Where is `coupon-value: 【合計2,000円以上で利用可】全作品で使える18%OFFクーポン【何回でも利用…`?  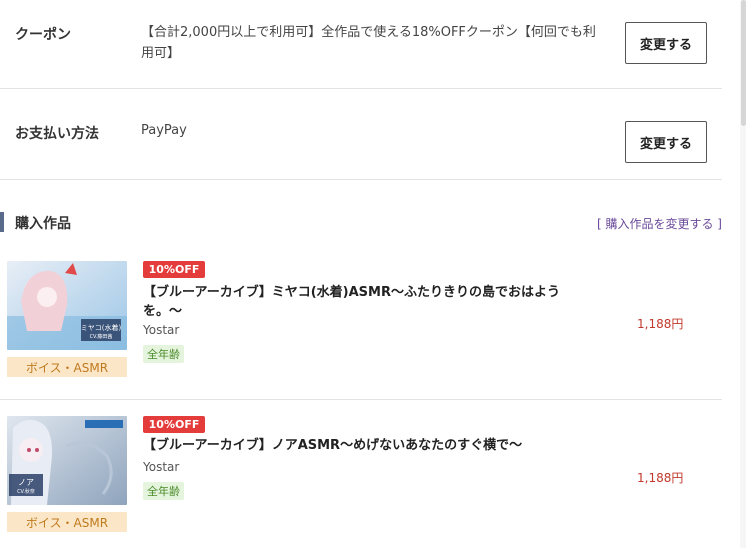 coupon-value: 【合計2,000円以上で利用可】全作品で使える18%OFFクーポン【何回でも利用… is located at coordinates (368, 43).